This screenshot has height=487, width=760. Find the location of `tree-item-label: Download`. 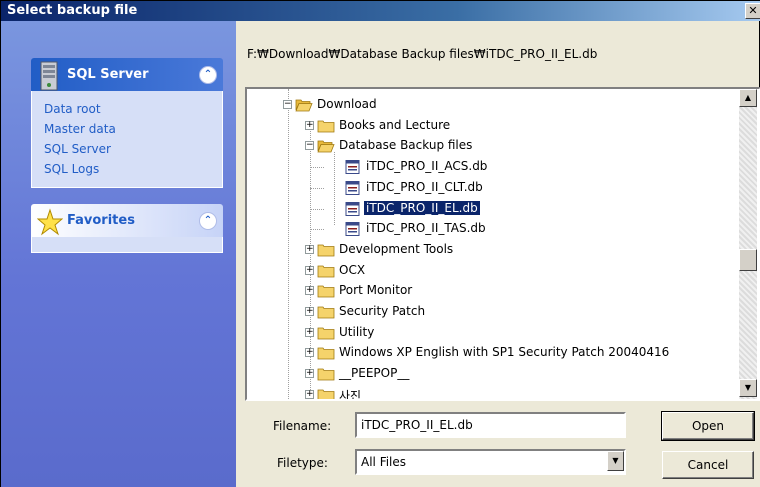

tree-item-label: Download is located at coordinates (347, 104).